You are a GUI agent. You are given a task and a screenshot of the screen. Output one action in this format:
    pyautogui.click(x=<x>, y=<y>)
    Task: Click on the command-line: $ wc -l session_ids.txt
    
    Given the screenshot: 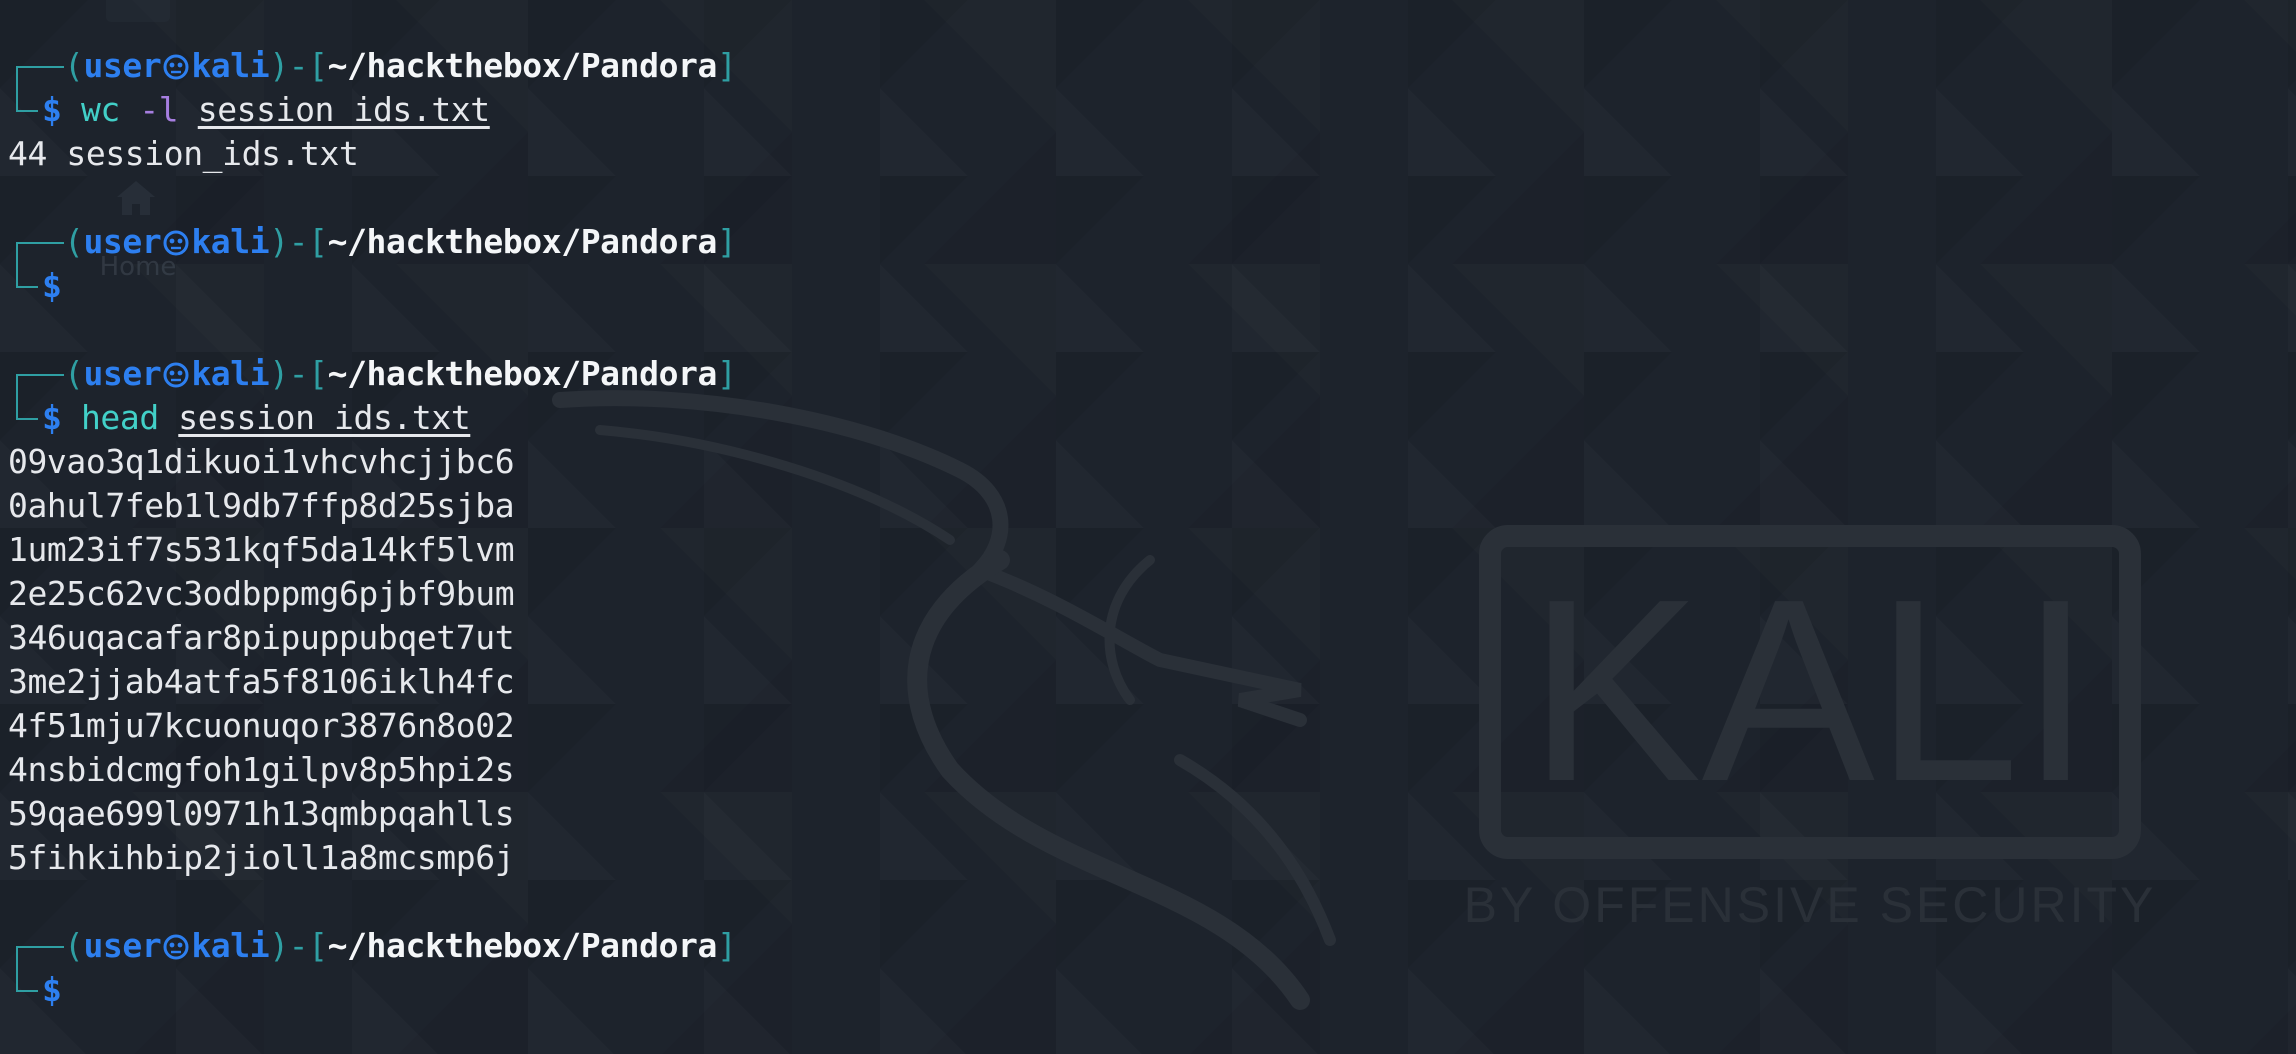 What is the action you would take?
    pyautogui.click(x=372, y=110)
    